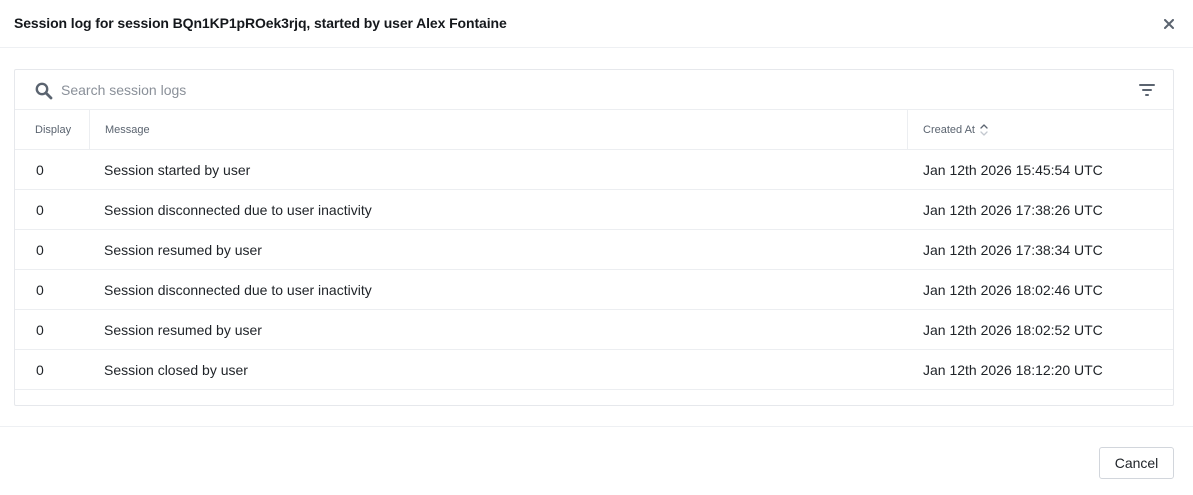 The height and width of the screenshot is (495, 1193). Describe the element at coordinates (1136, 463) in the screenshot. I see `cancel-button: Cancel` at that location.